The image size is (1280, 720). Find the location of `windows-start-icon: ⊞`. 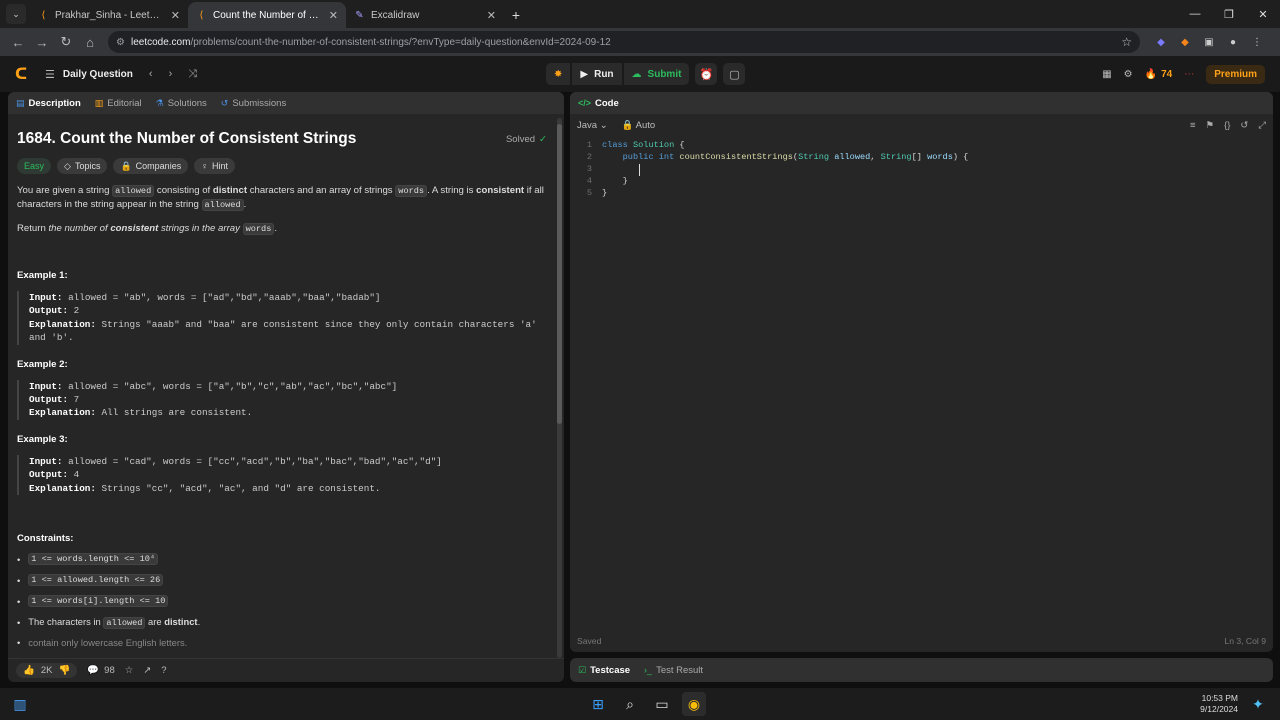

windows-start-icon: ⊞ is located at coordinates (598, 704).